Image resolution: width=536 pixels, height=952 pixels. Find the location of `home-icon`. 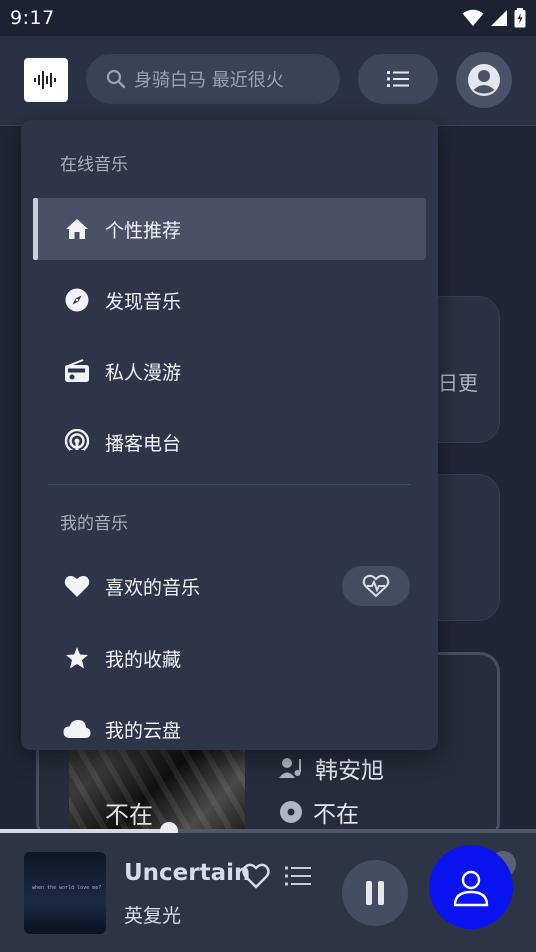

home-icon is located at coordinates (77, 229).